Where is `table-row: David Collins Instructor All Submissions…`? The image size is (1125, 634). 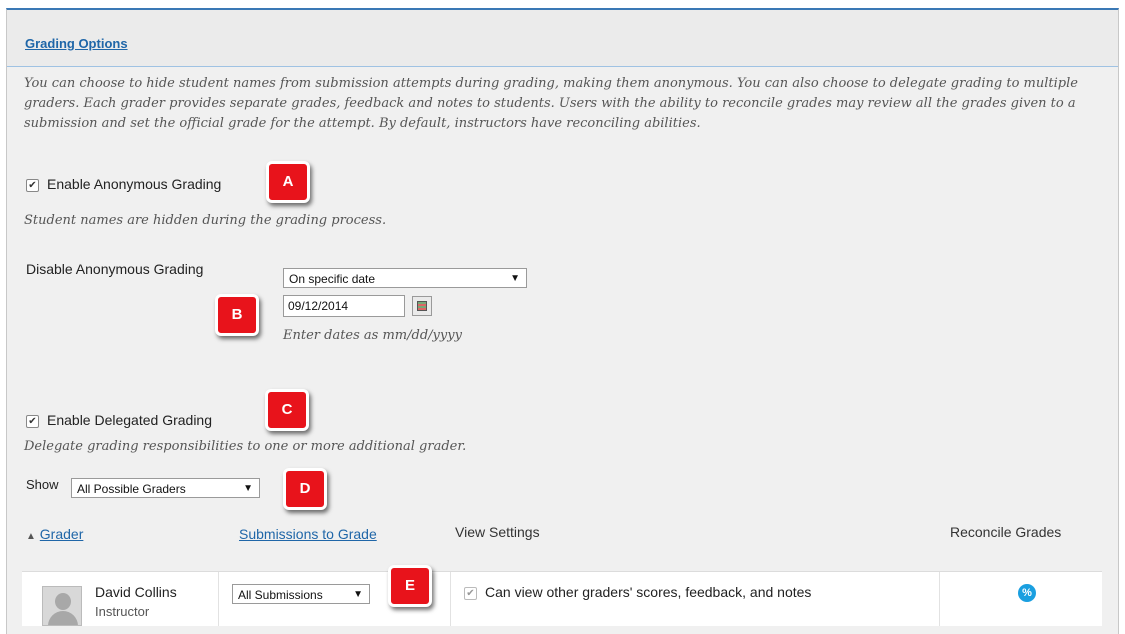 table-row: David Collins Instructor All Submissions… is located at coordinates (562, 598).